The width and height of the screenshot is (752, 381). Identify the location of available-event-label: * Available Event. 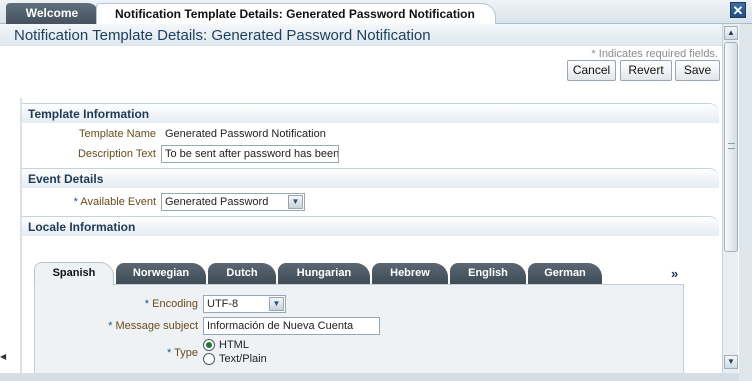
(108, 202).